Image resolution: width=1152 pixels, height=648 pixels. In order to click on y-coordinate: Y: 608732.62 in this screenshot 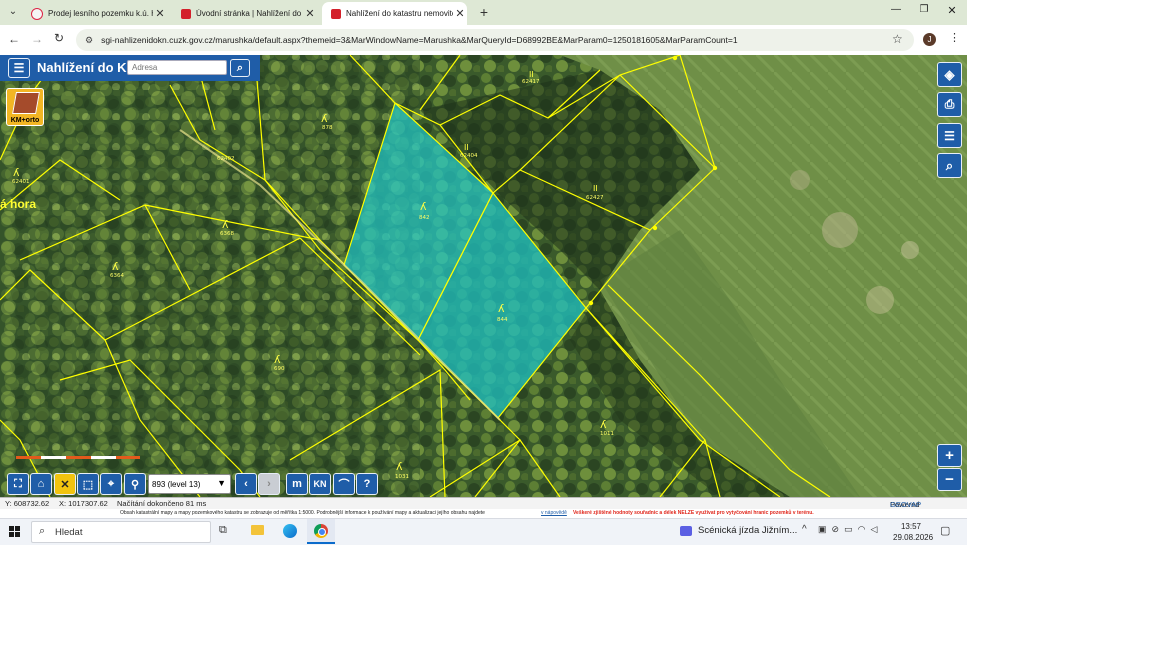, I will do `click(27, 503)`.